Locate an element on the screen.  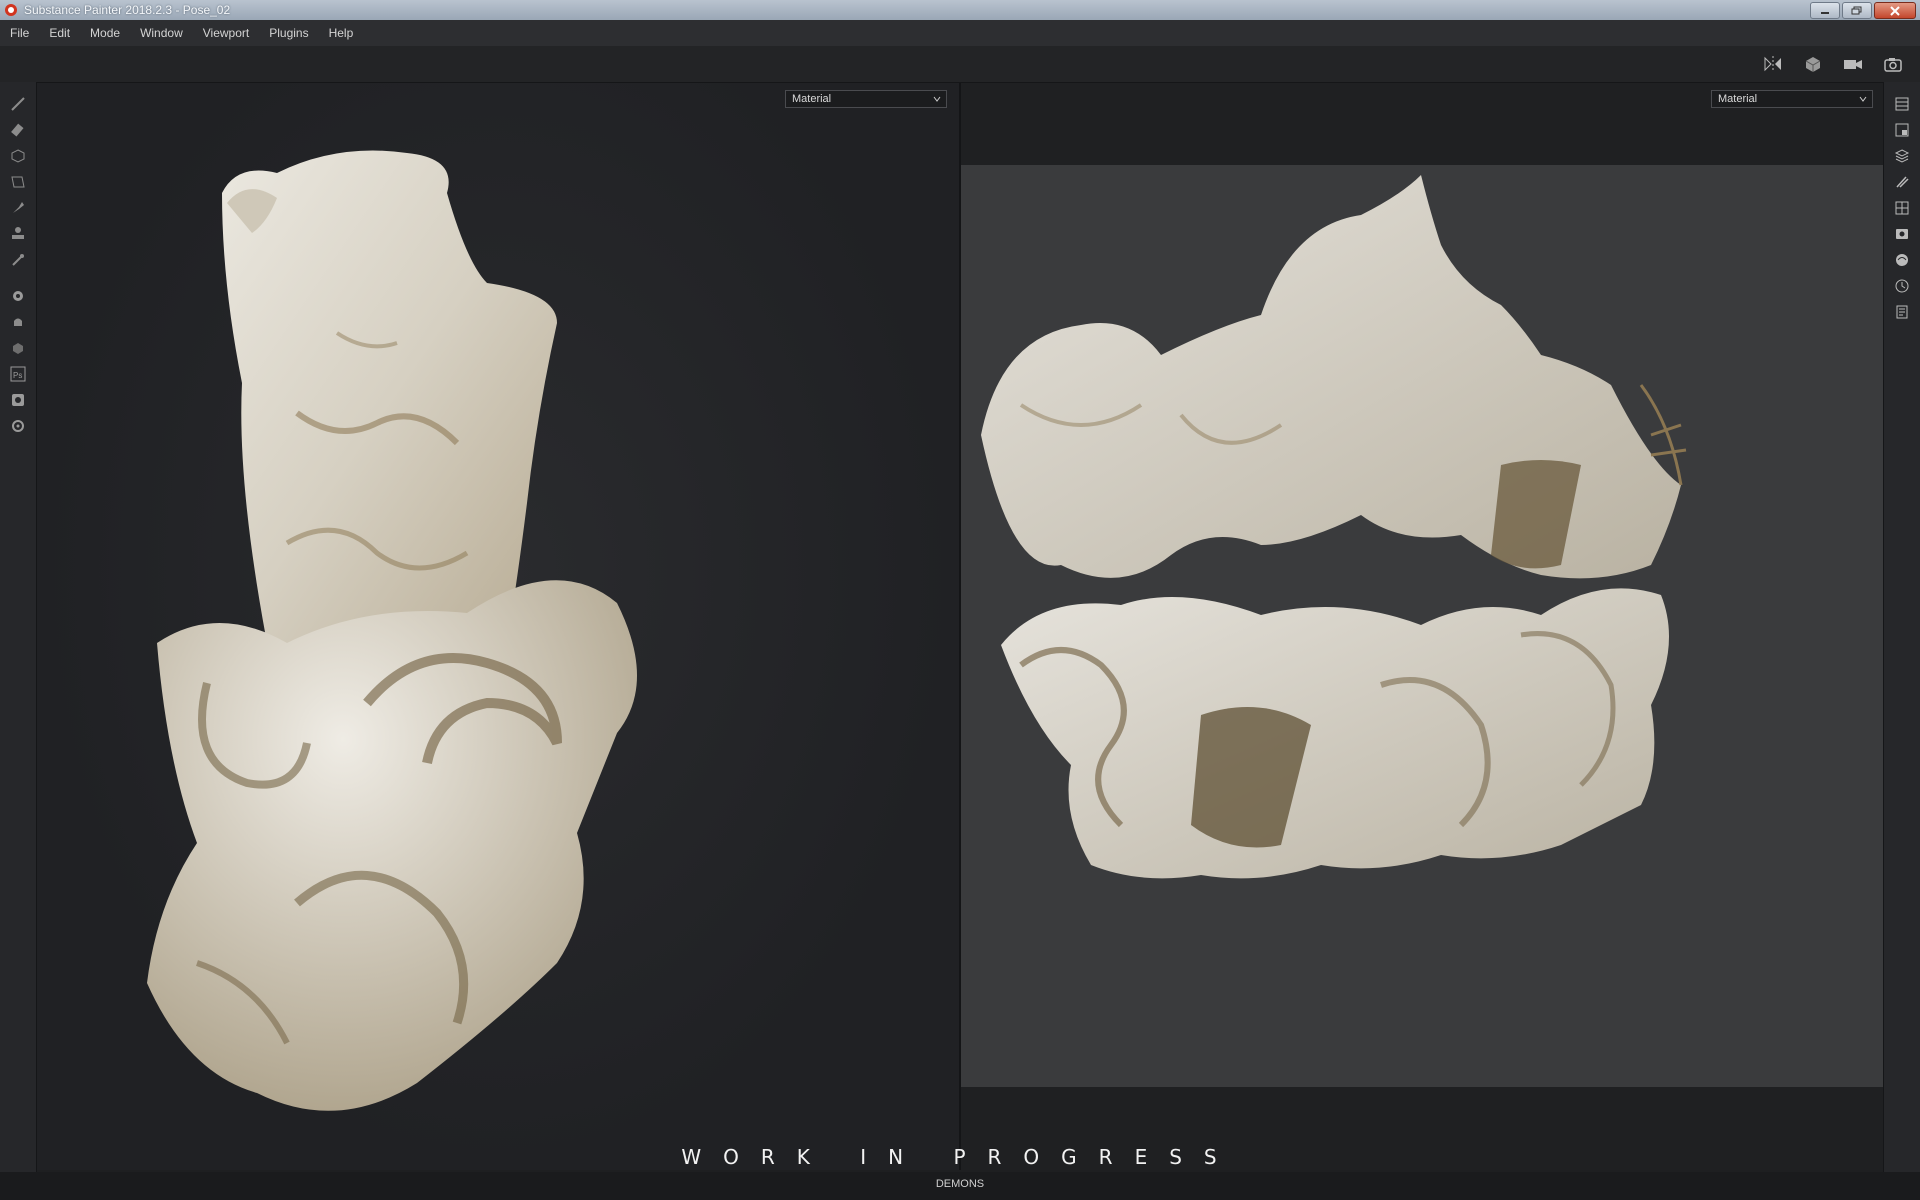
symmetry-icon is located at coordinates (1772, 64).